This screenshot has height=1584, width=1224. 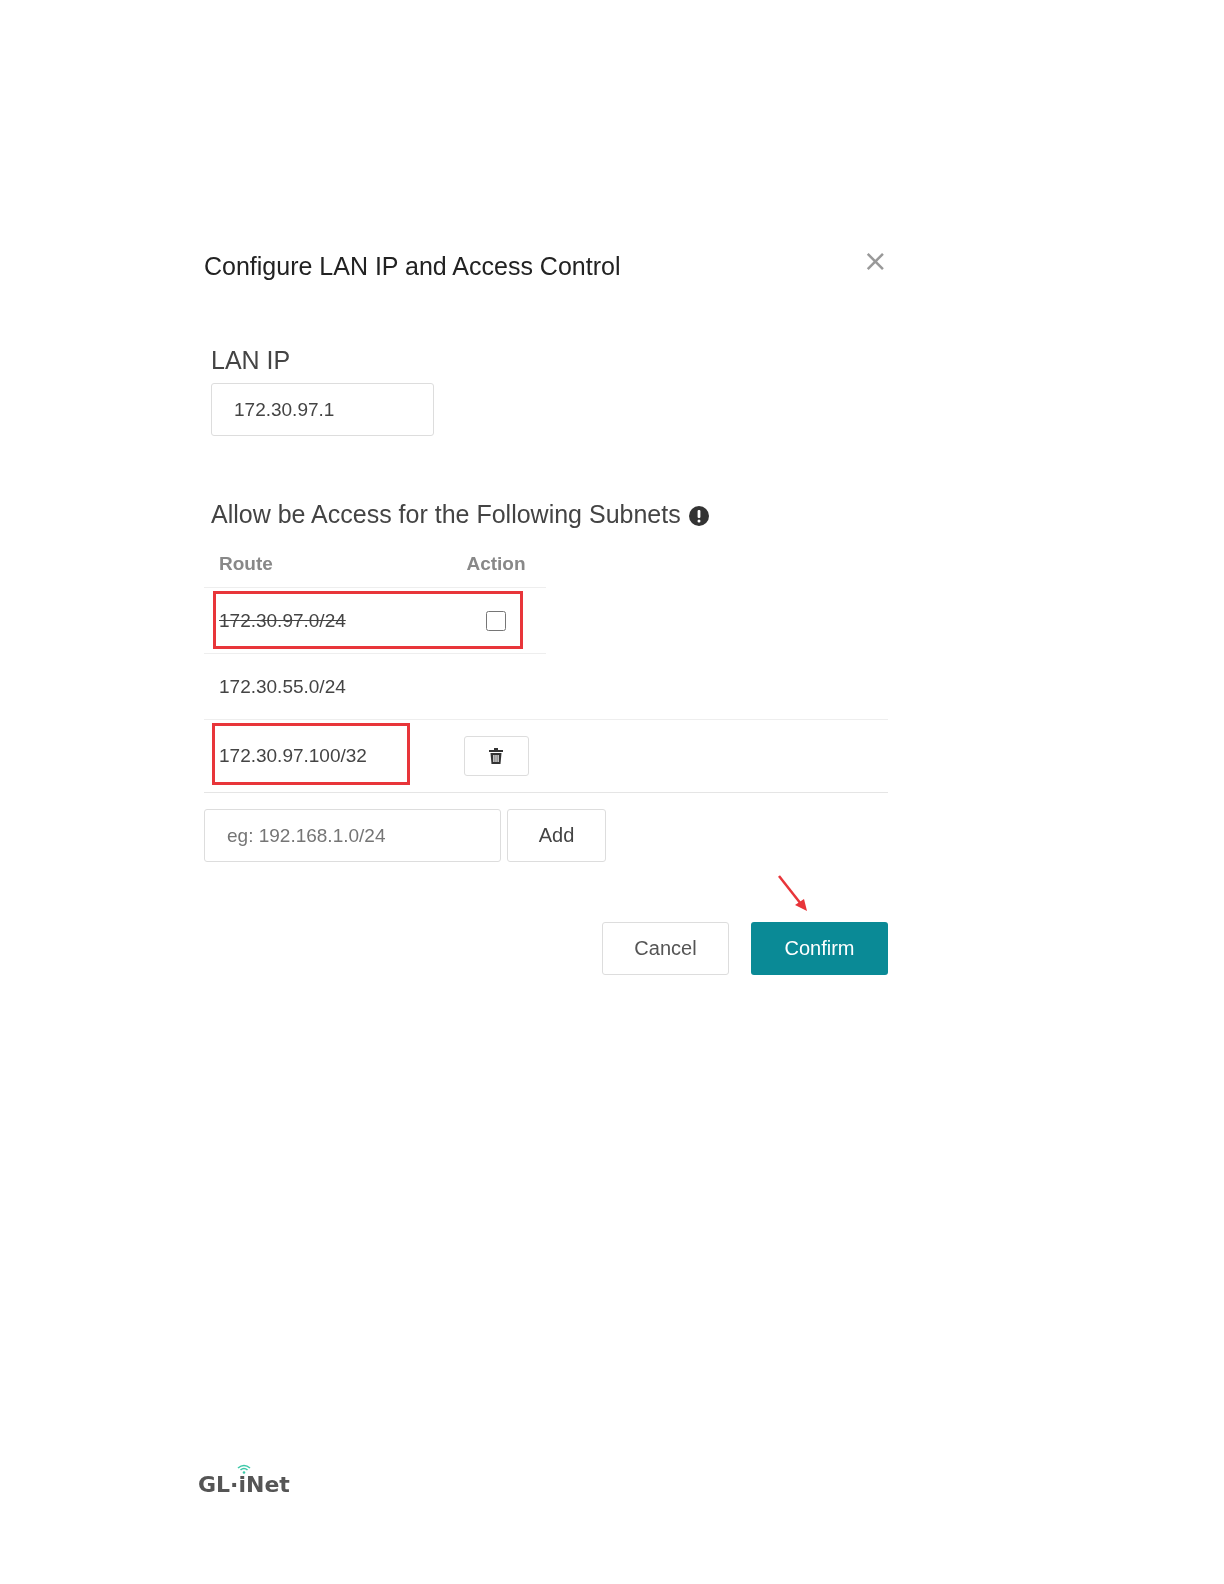 What do you see at coordinates (244, 1469) in the screenshot?
I see `wifi-icon` at bounding box center [244, 1469].